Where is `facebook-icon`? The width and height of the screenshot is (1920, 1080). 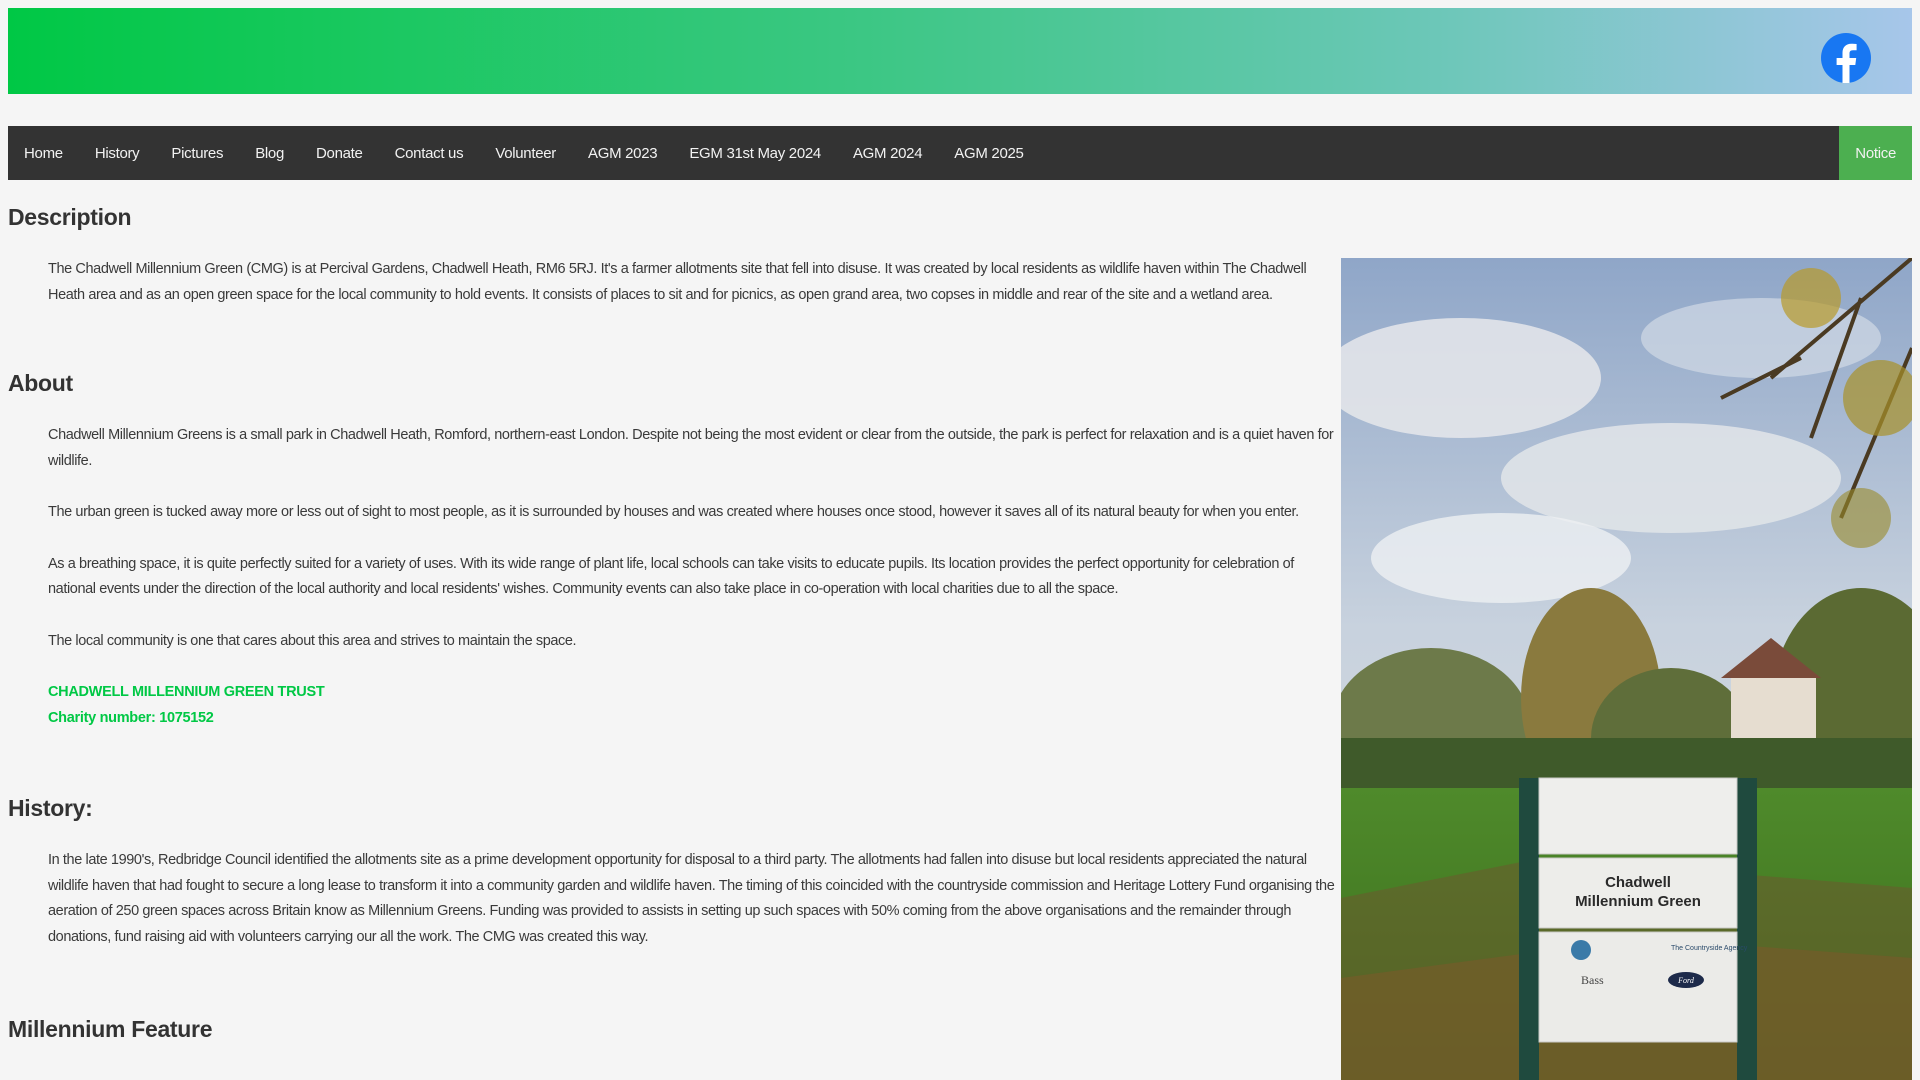
facebook-icon is located at coordinates (1846, 58).